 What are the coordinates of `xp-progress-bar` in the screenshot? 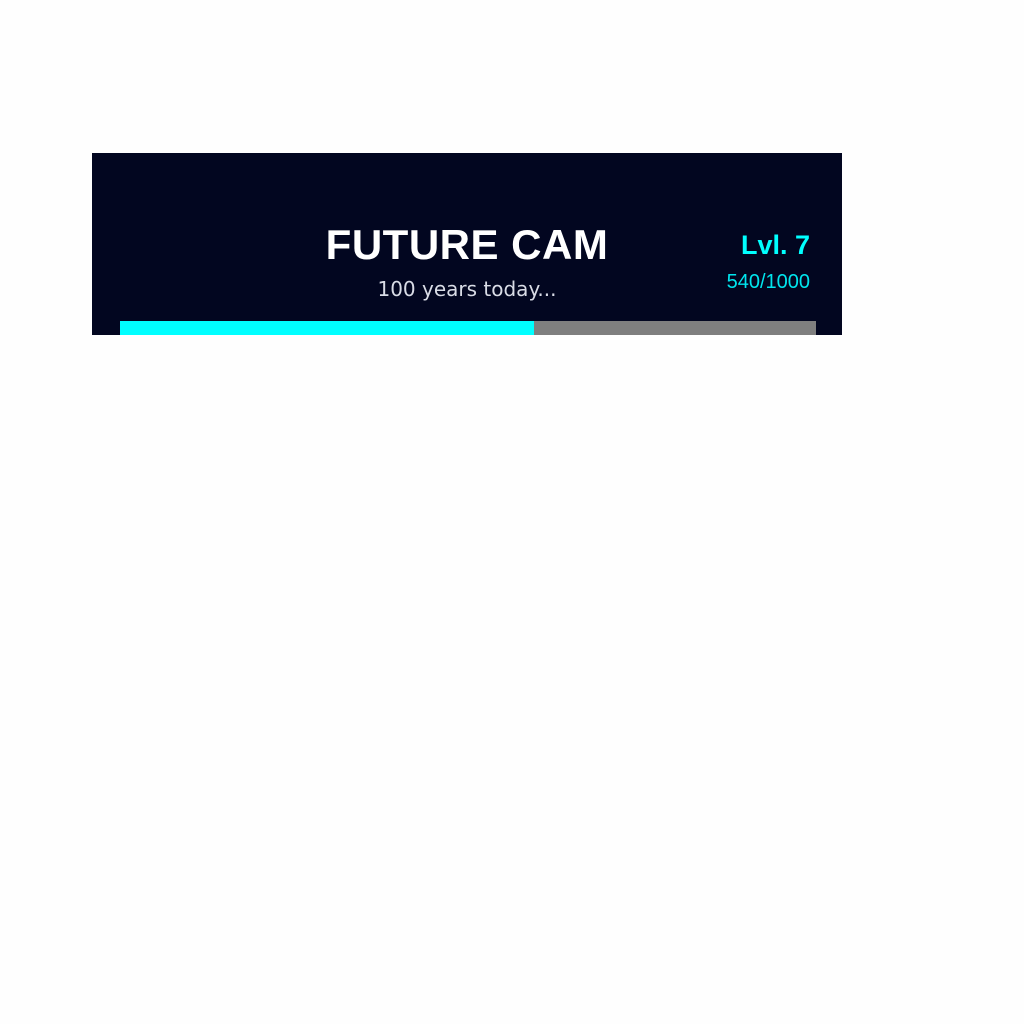 It's located at (468, 328).